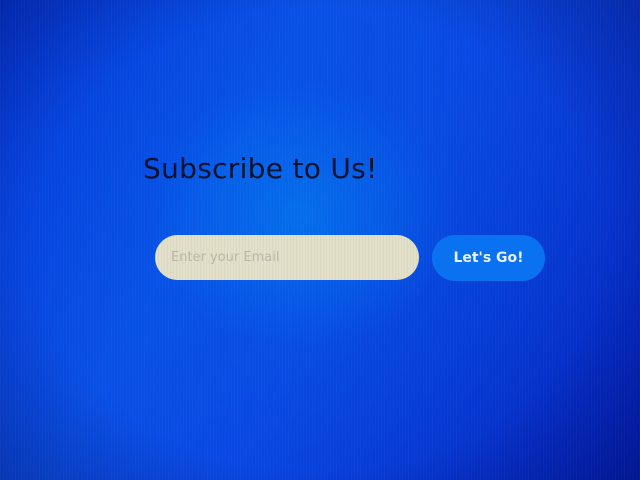 The height and width of the screenshot is (480, 640). What do you see at coordinates (260, 168) in the screenshot?
I see `subscribe-title: Subscribe to Us!` at bounding box center [260, 168].